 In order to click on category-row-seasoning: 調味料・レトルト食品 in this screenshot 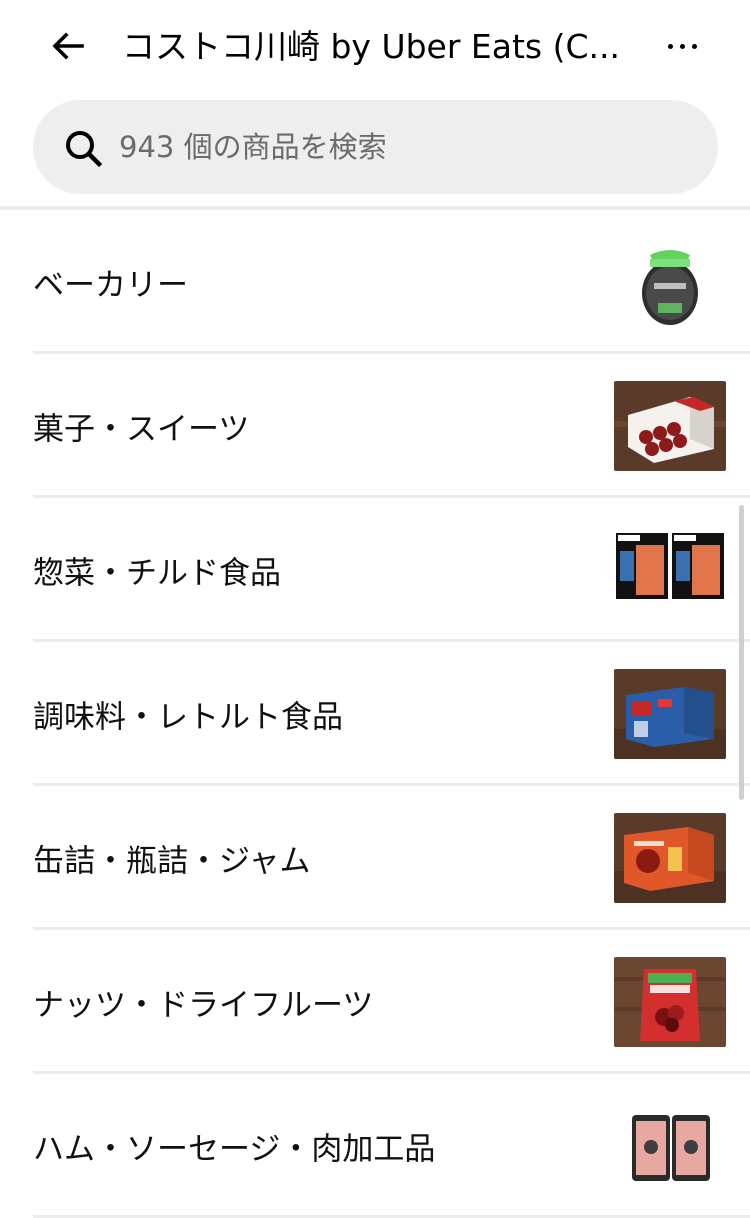, I will do `click(375, 714)`.